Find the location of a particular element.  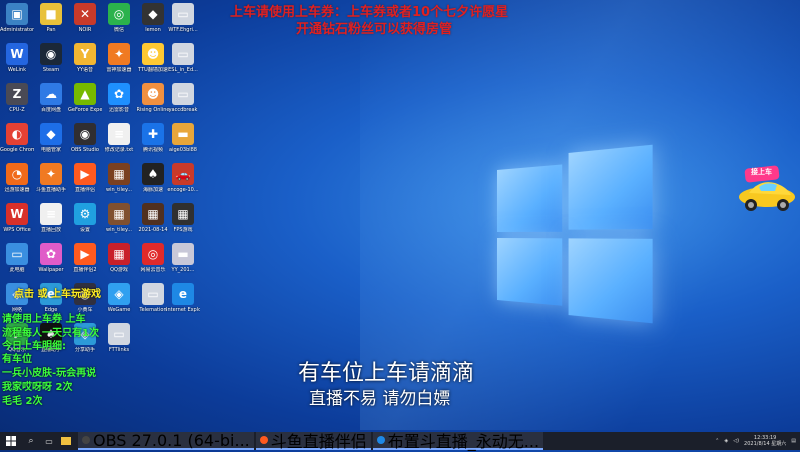

chat-line: 点击 或 上车玩游戏 is located at coordinates (57, 294).